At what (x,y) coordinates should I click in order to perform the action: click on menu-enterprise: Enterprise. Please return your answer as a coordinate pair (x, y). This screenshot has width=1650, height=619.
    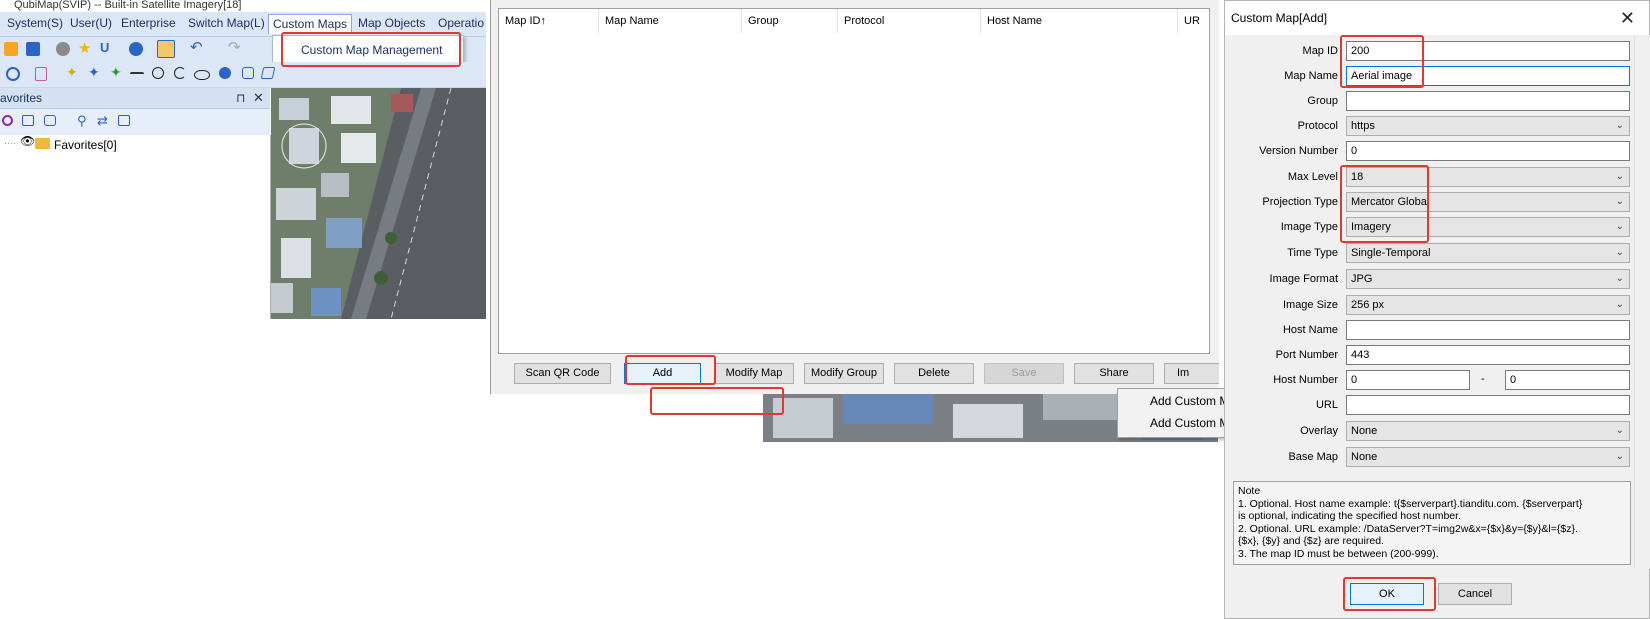
    Looking at the image, I should click on (148, 23).